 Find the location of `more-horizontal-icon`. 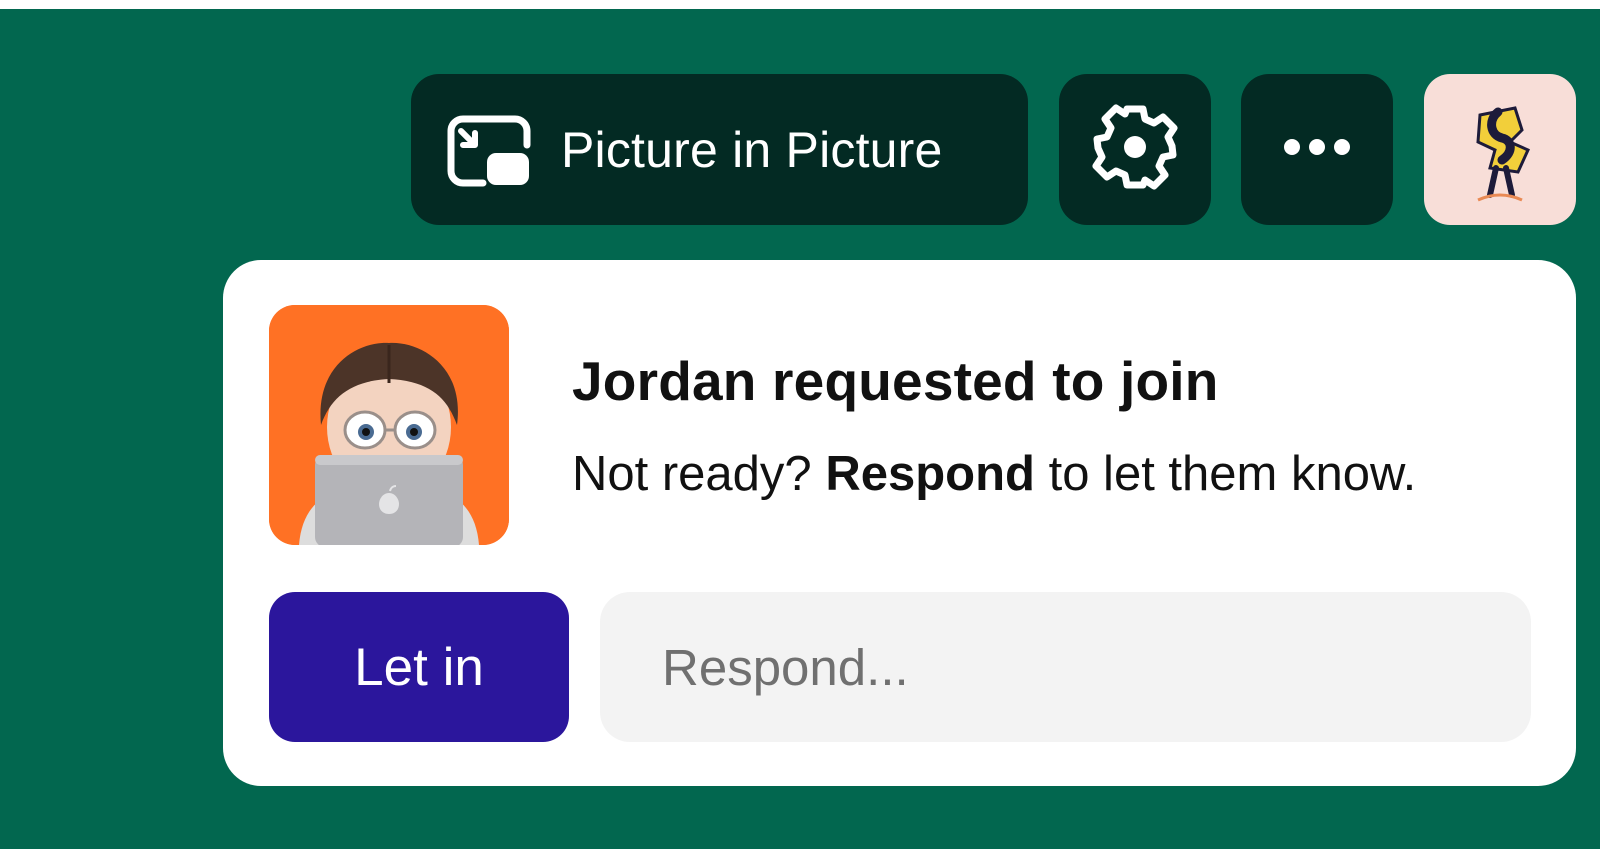

more-horizontal-icon is located at coordinates (1317, 149).